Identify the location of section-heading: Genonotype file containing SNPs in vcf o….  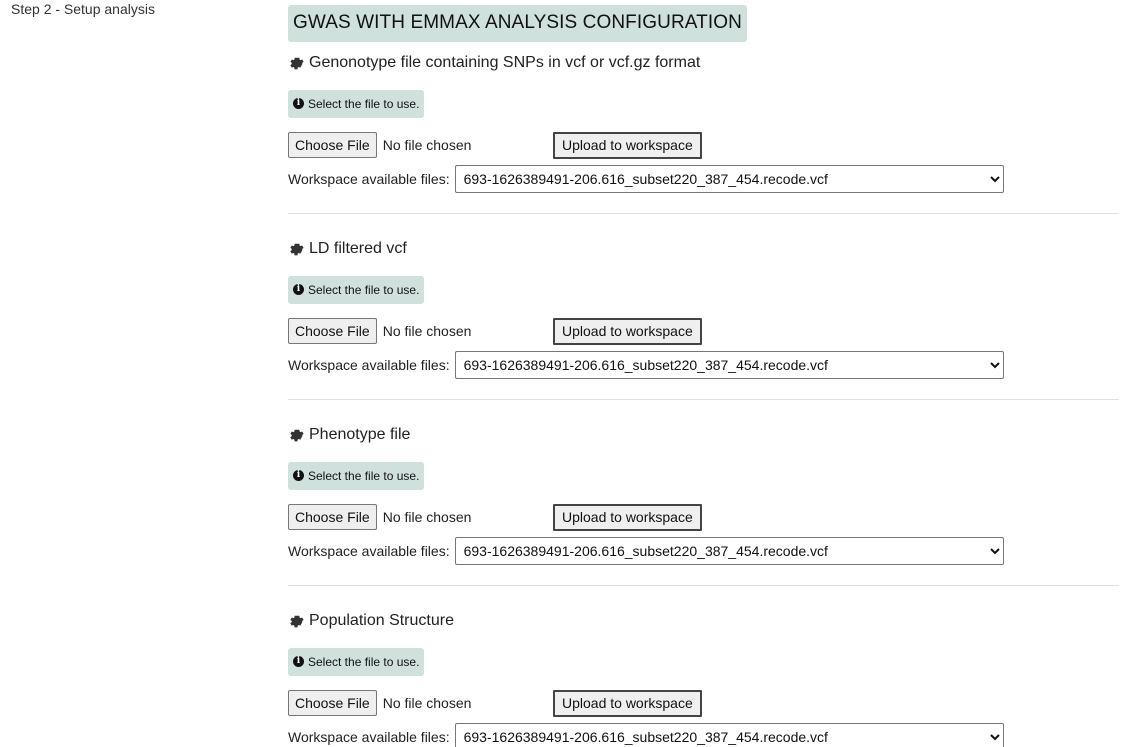
(494, 63).